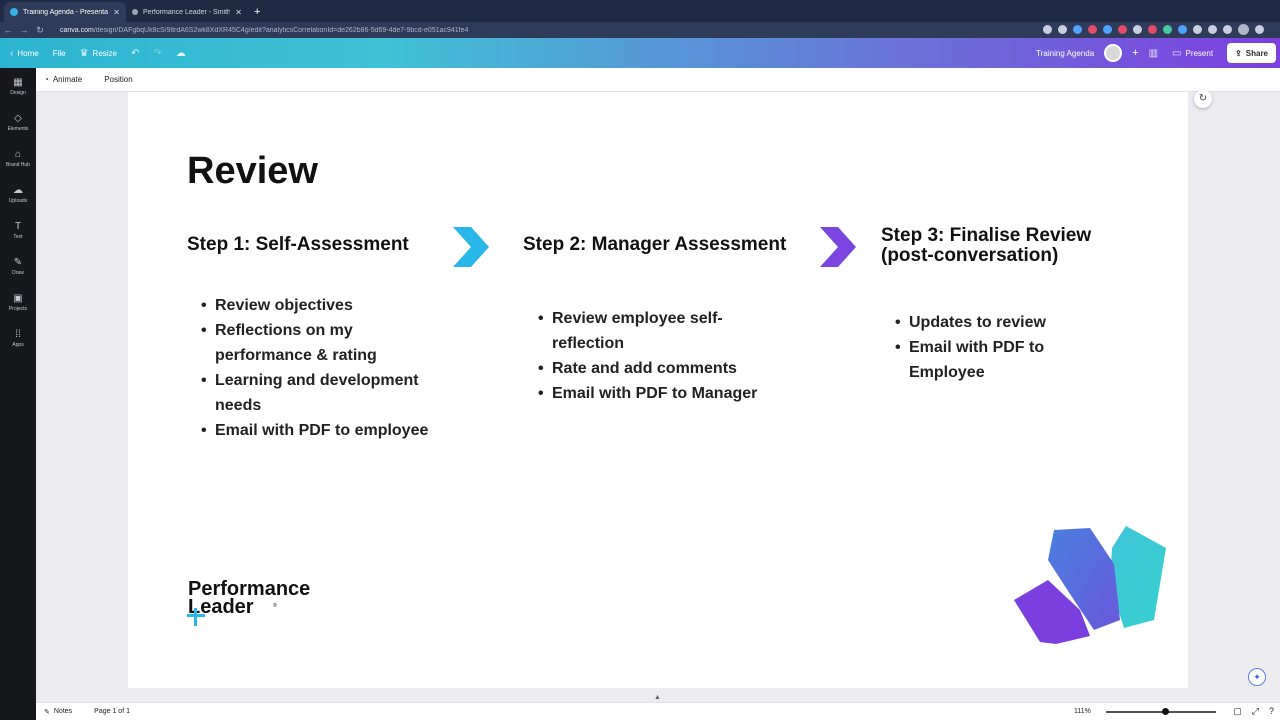 This screenshot has height=720, width=1280. I want to click on reading-list-icon, so click(1212, 29).